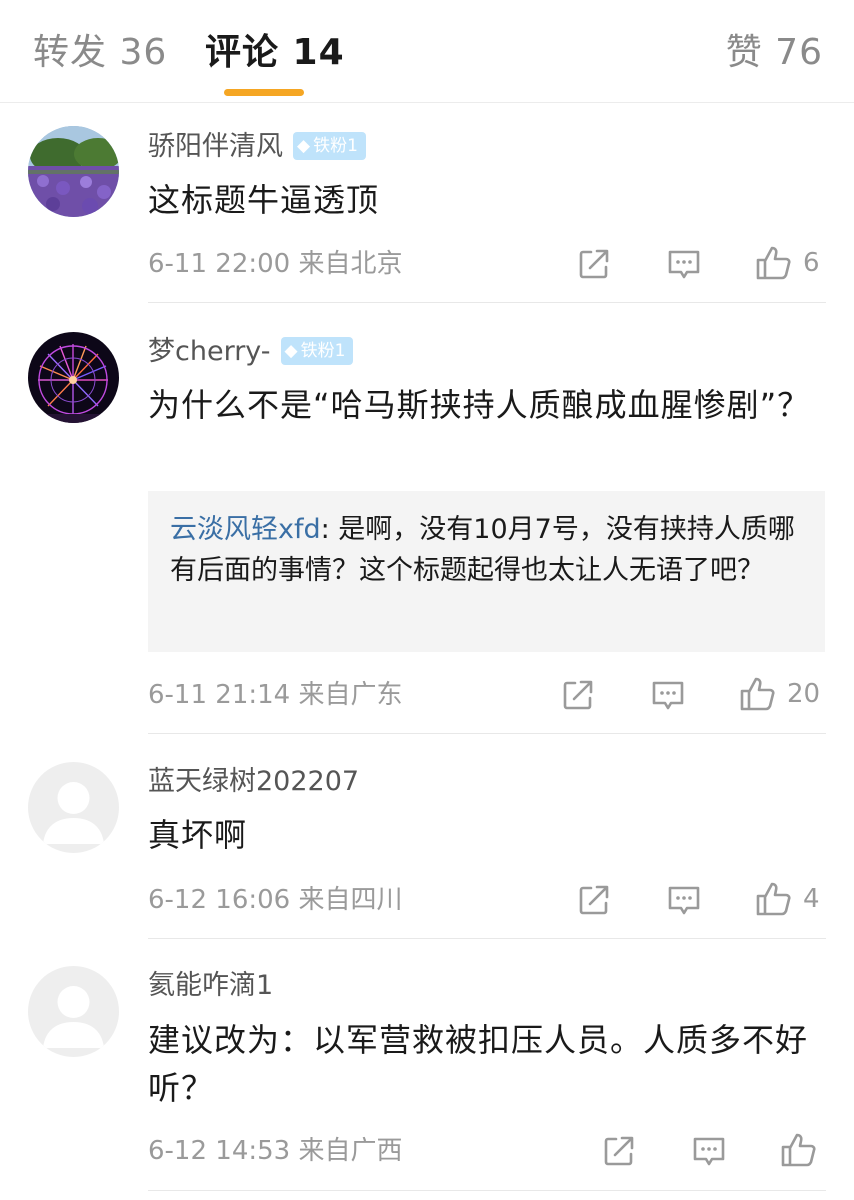 The width and height of the screenshot is (854, 1200). Describe the element at coordinates (100, 53) in the screenshot. I see `tab-repost: 转发 36` at that location.